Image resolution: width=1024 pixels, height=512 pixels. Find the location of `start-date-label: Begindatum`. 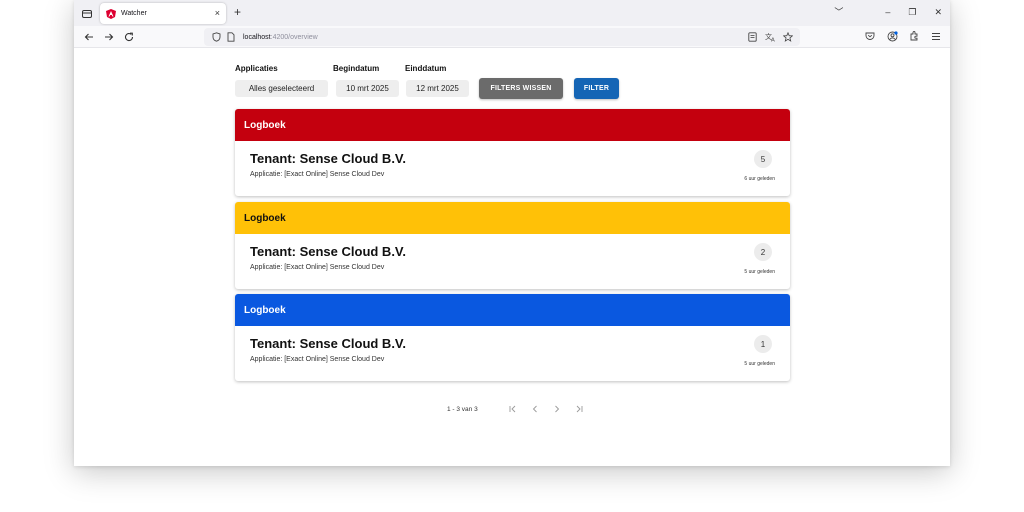

start-date-label: Begindatum is located at coordinates (356, 68).